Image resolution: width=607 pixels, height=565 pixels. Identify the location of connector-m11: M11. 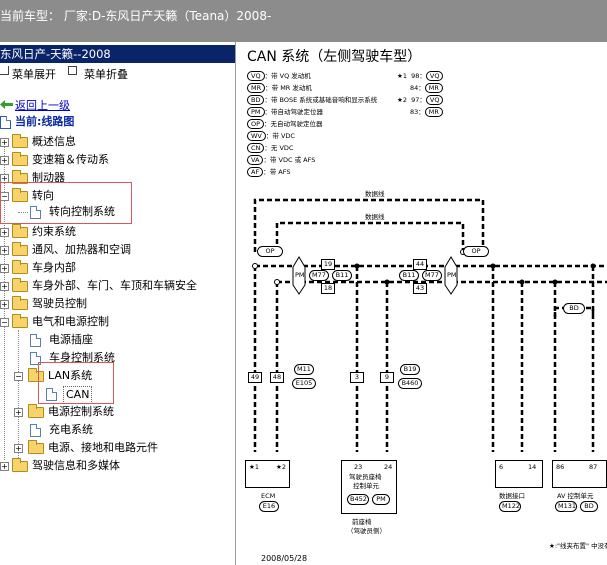
(304, 369).